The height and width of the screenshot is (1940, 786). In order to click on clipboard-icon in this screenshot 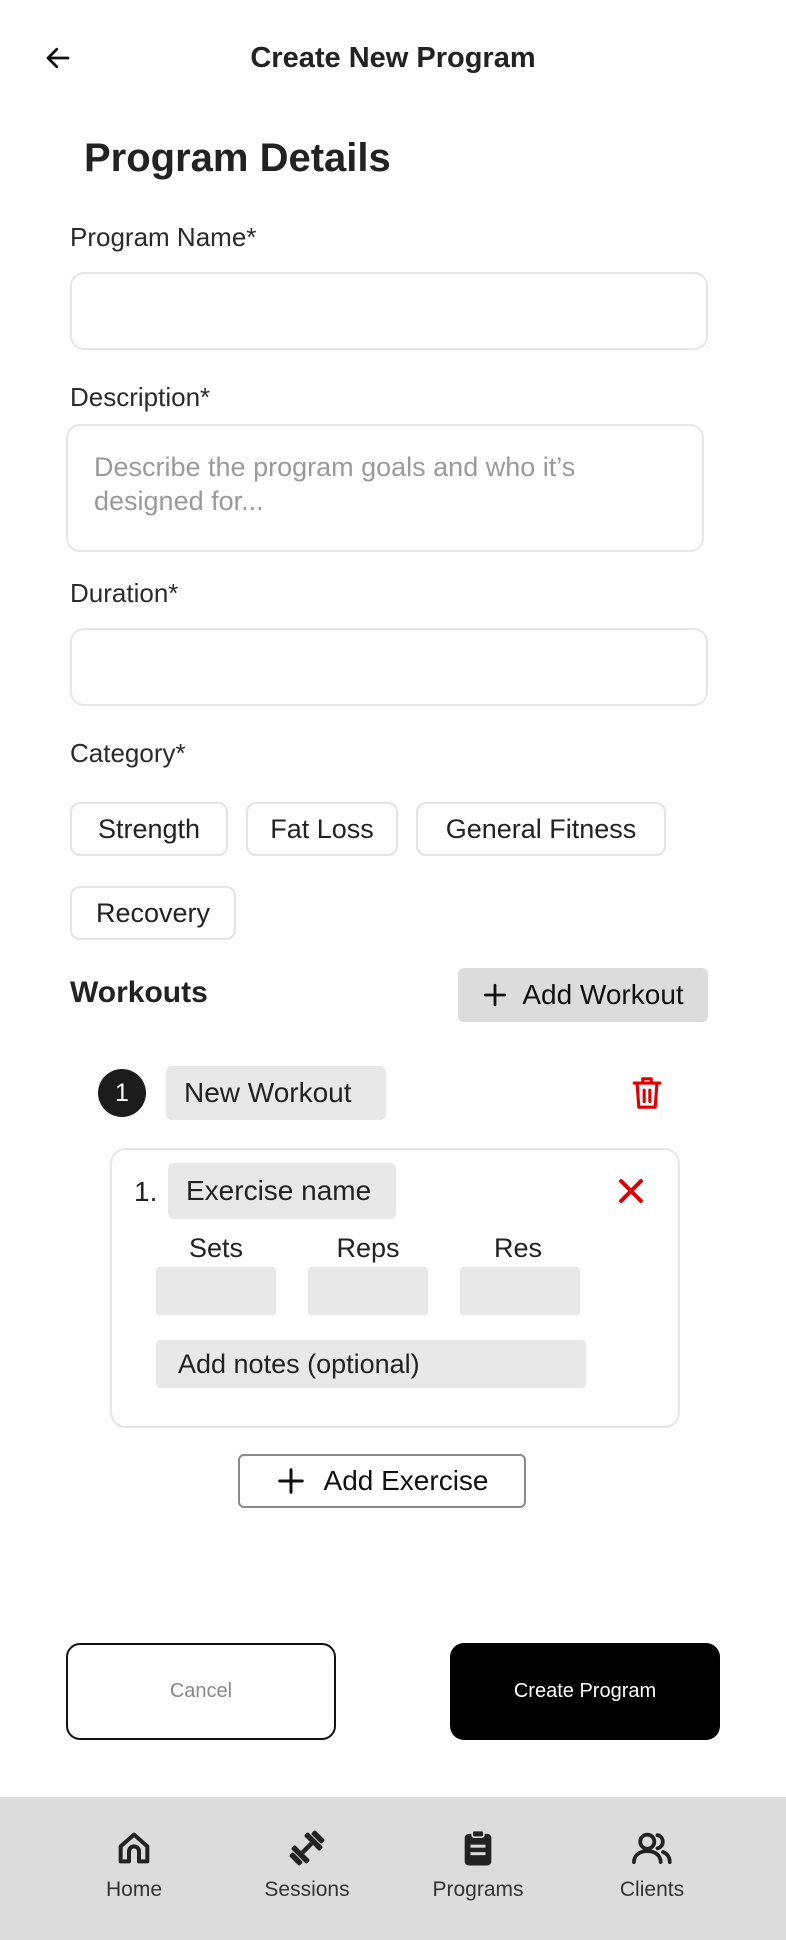, I will do `click(478, 1848)`.